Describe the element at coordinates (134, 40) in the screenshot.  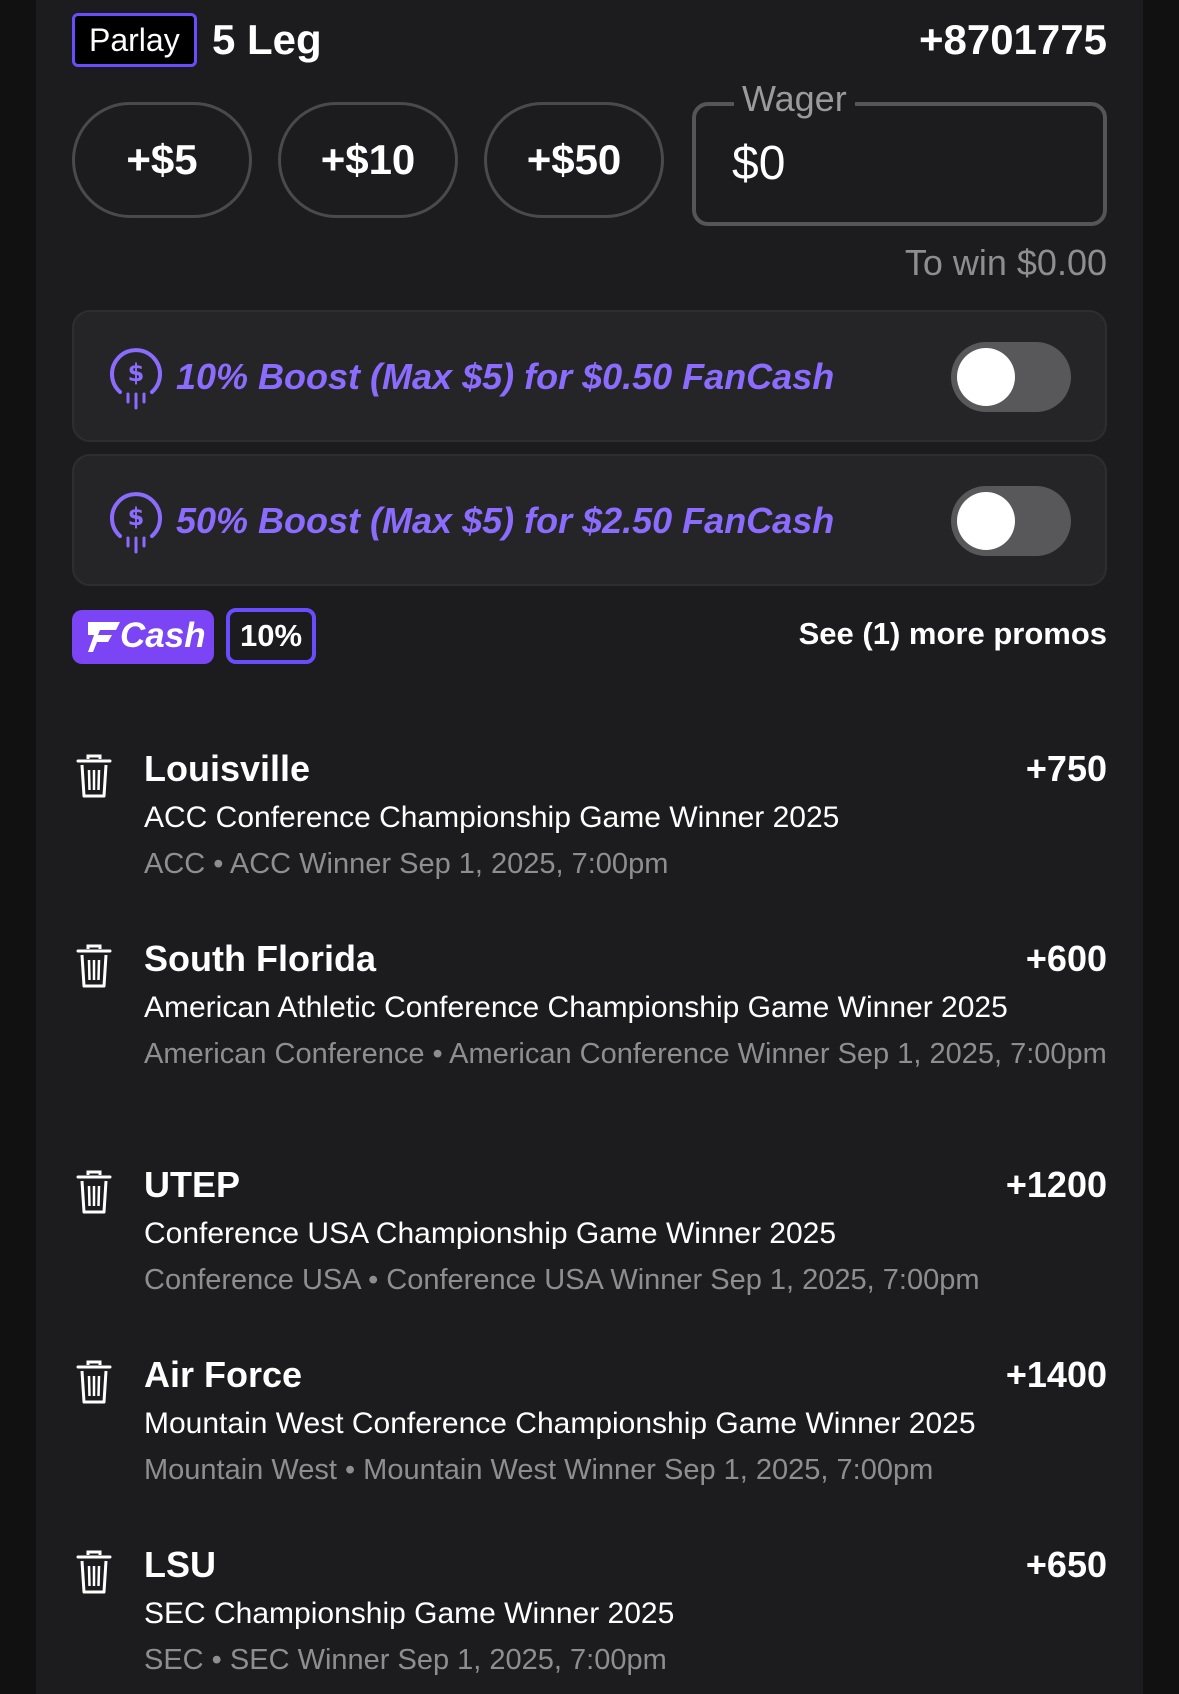
I see `parlay-badge: Parlay` at that location.